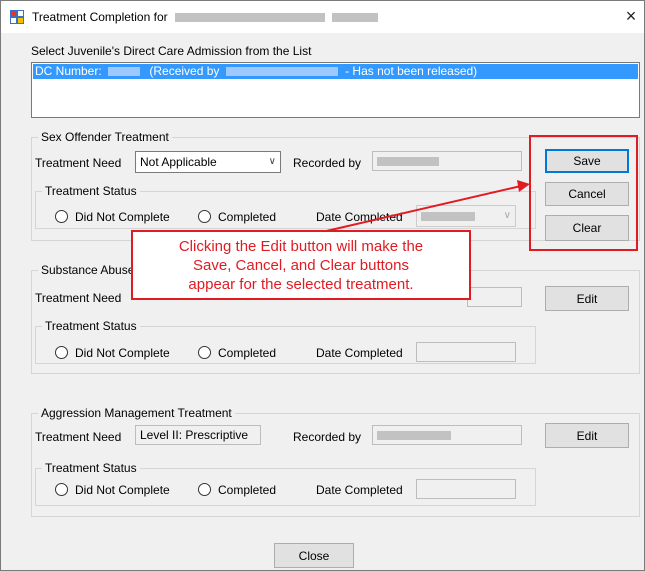 This screenshot has height=571, width=645. Describe the element at coordinates (17, 17) in the screenshot. I see `app-icon` at that location.